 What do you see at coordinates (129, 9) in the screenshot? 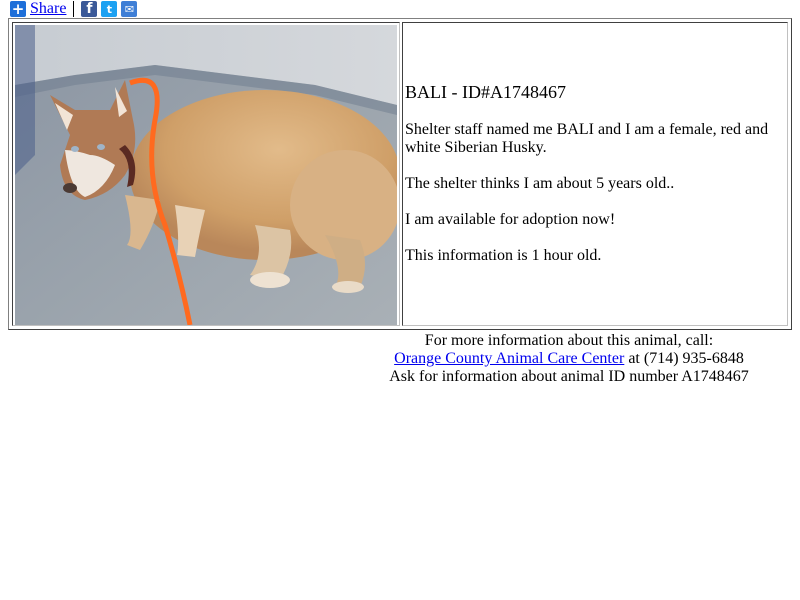
I see `email-icon: ✉` at bounding box center [129, 9].